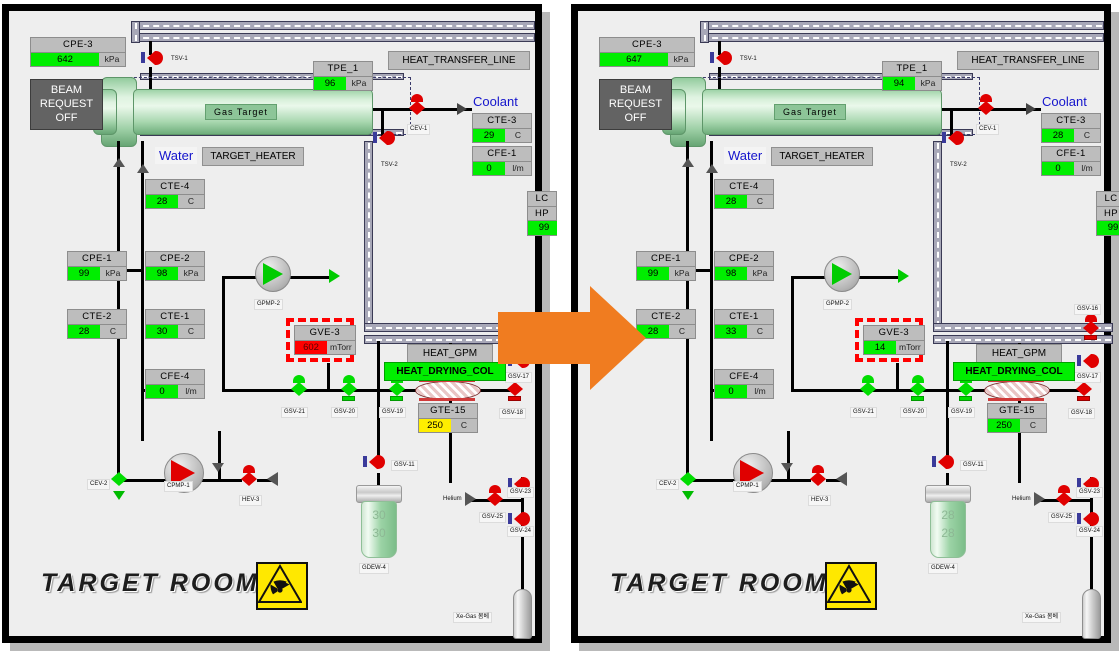  I want to click on tag-cfe-1: CFE-1 0 l/m, so click(502, 161).